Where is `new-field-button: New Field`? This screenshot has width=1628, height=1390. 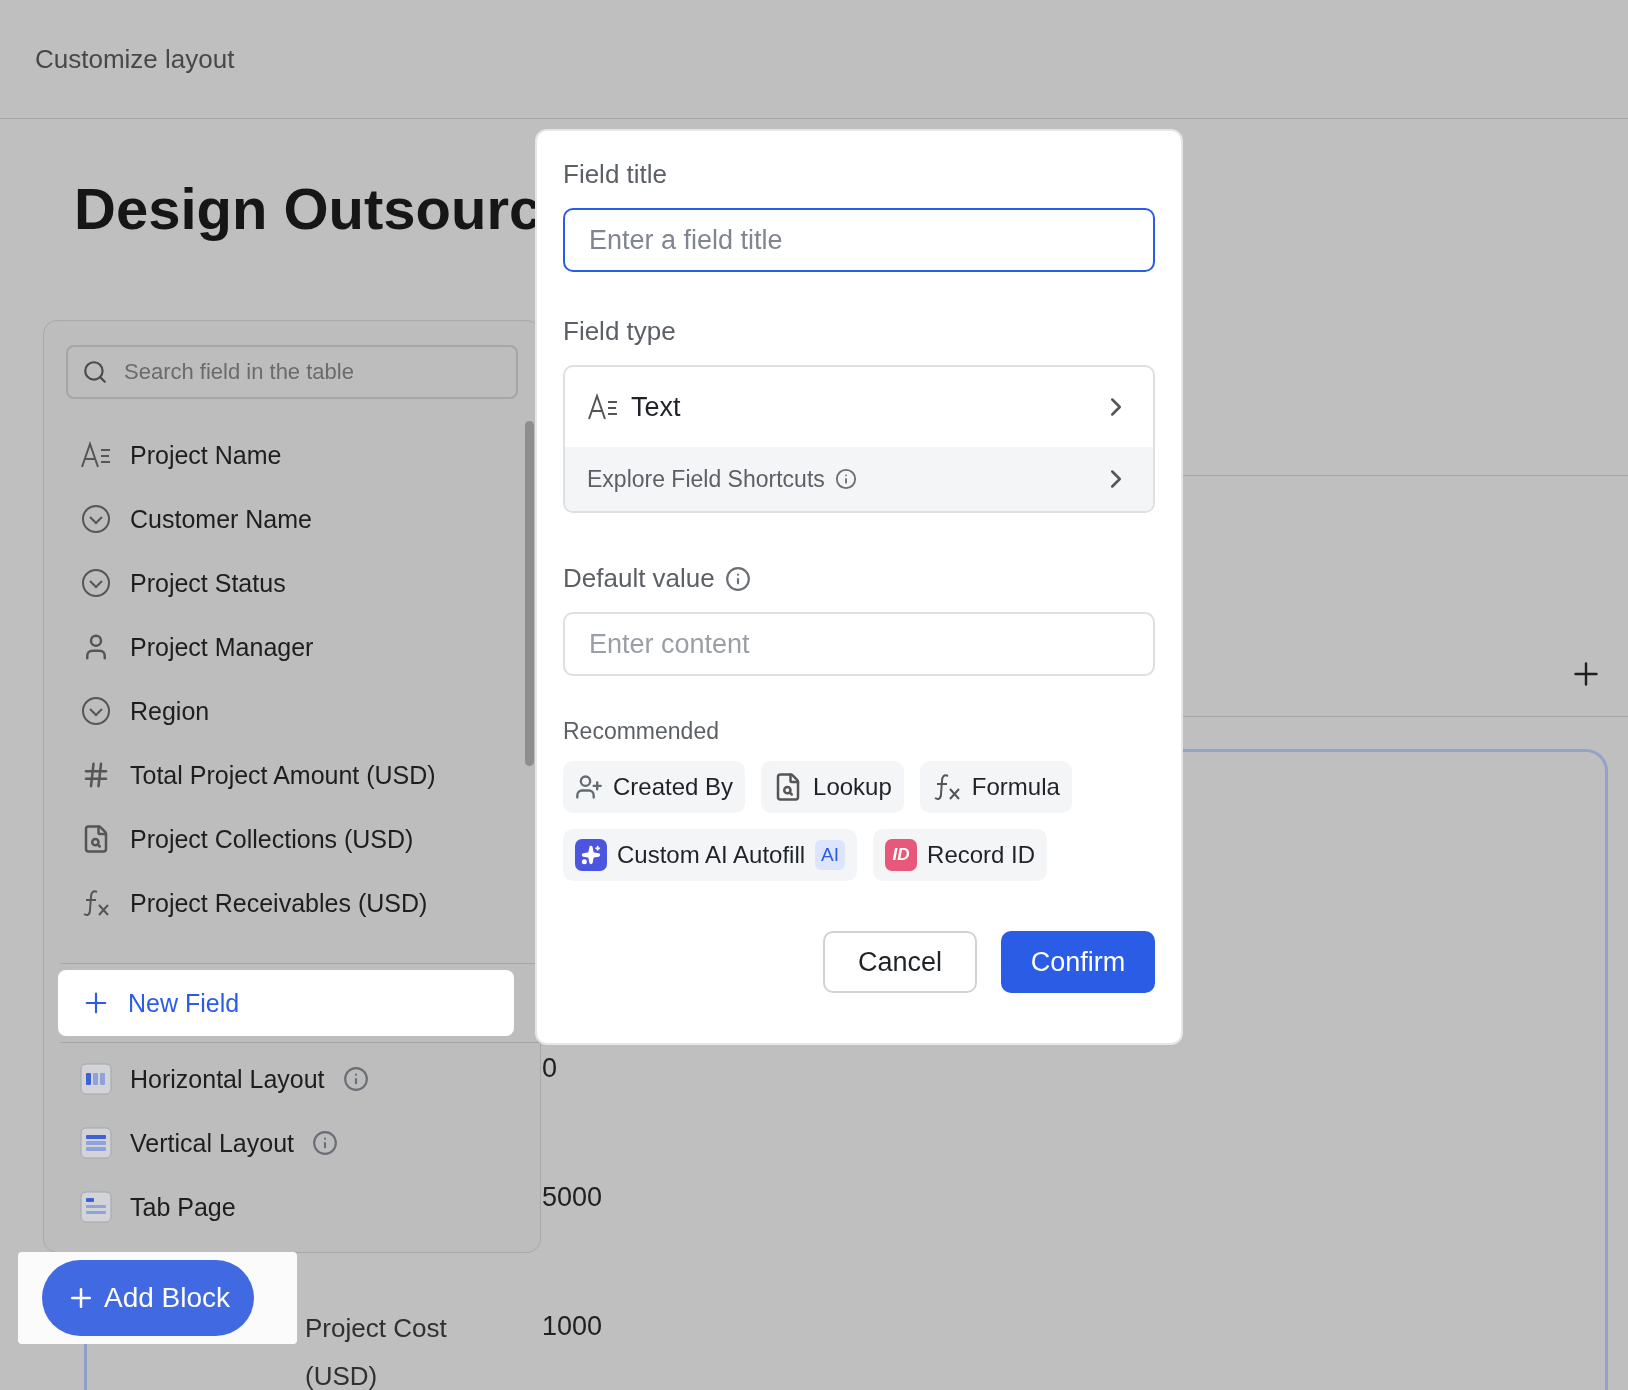 new-field-button: New Field is located at coordinates (286, 1003).